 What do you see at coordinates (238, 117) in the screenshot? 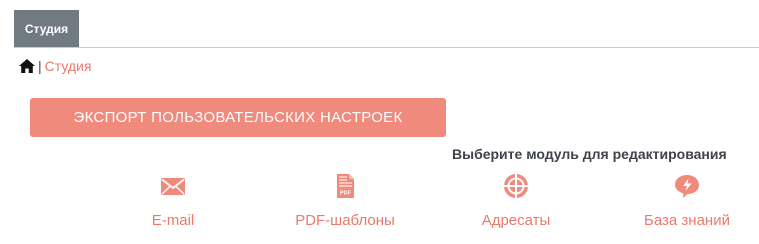
I see `export-settings-button: ЭКСПОРТ ПОЛЬЗОВАТЕЛЬСКИХ НАСТРОЕК` at bounding box center [238, 117].